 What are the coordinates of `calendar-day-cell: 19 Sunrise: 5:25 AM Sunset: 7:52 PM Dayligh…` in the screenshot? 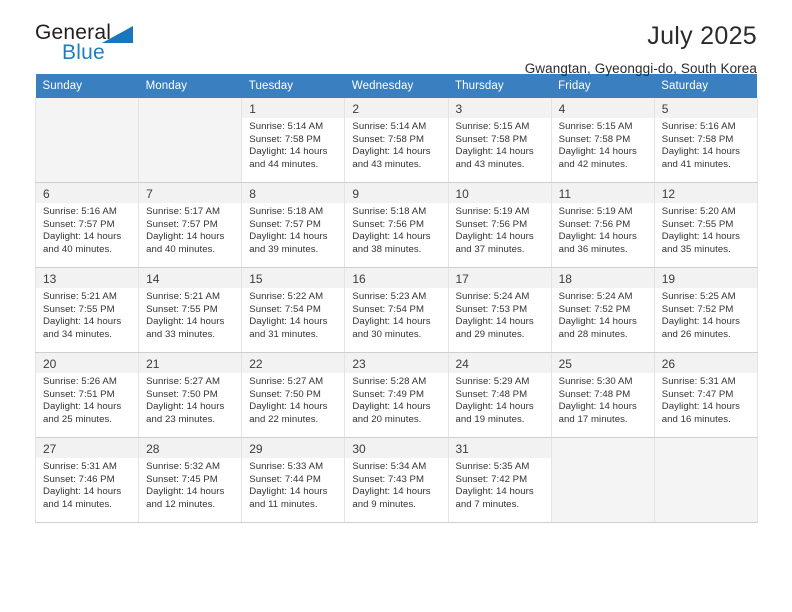 It's located at (705, 310).